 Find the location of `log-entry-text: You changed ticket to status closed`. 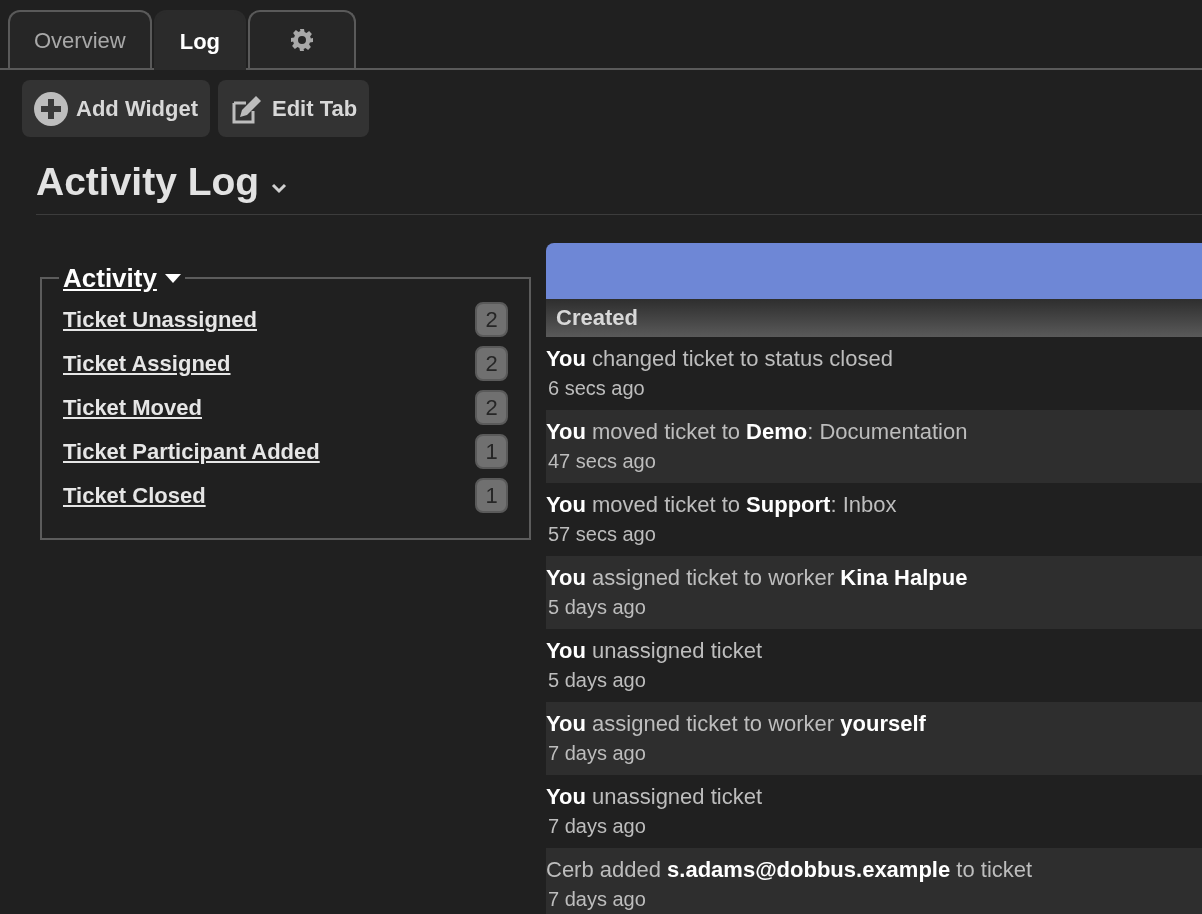

log-entry-text: You changed ticket to status closed is located at coordinates (720, 359).